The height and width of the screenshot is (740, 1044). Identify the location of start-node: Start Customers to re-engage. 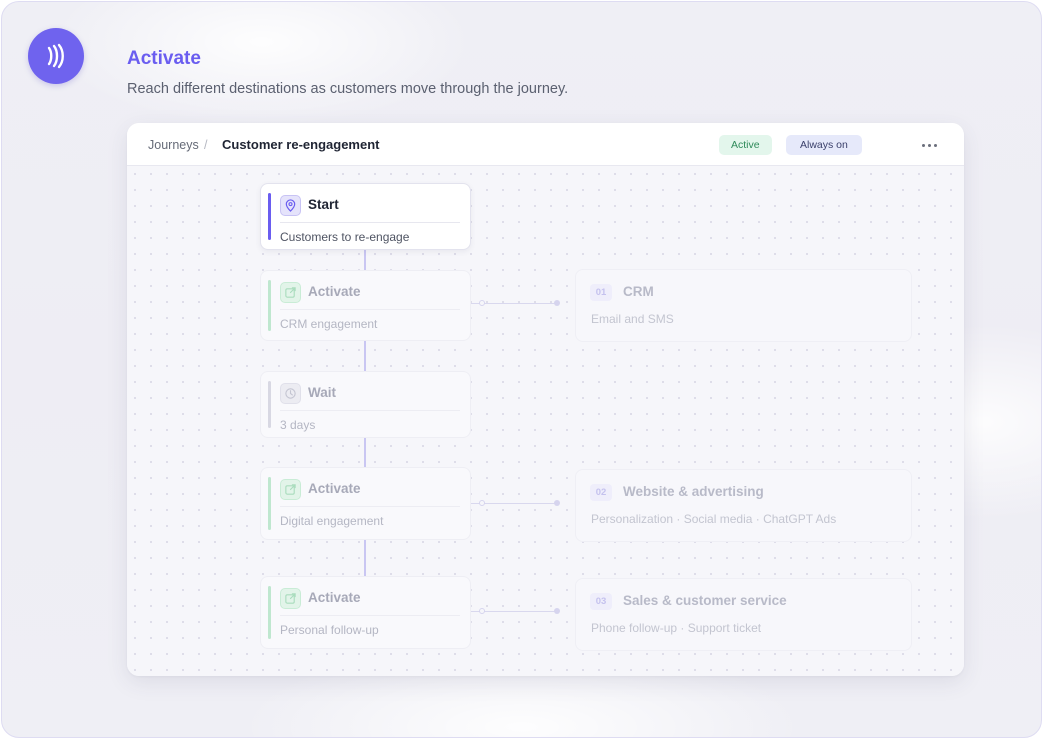
(365, 216).